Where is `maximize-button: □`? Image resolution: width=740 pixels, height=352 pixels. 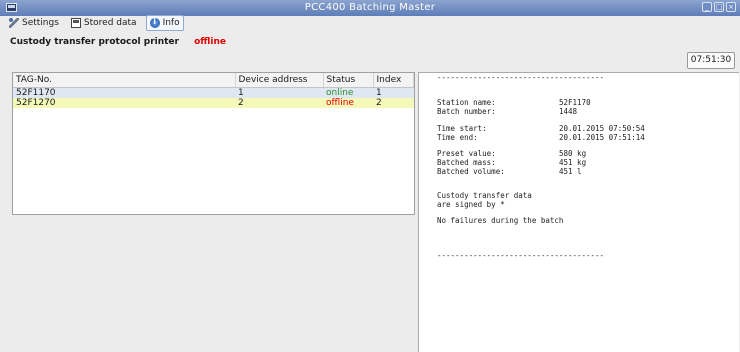 maximize-button: □ is located at coordinates (719, 7).